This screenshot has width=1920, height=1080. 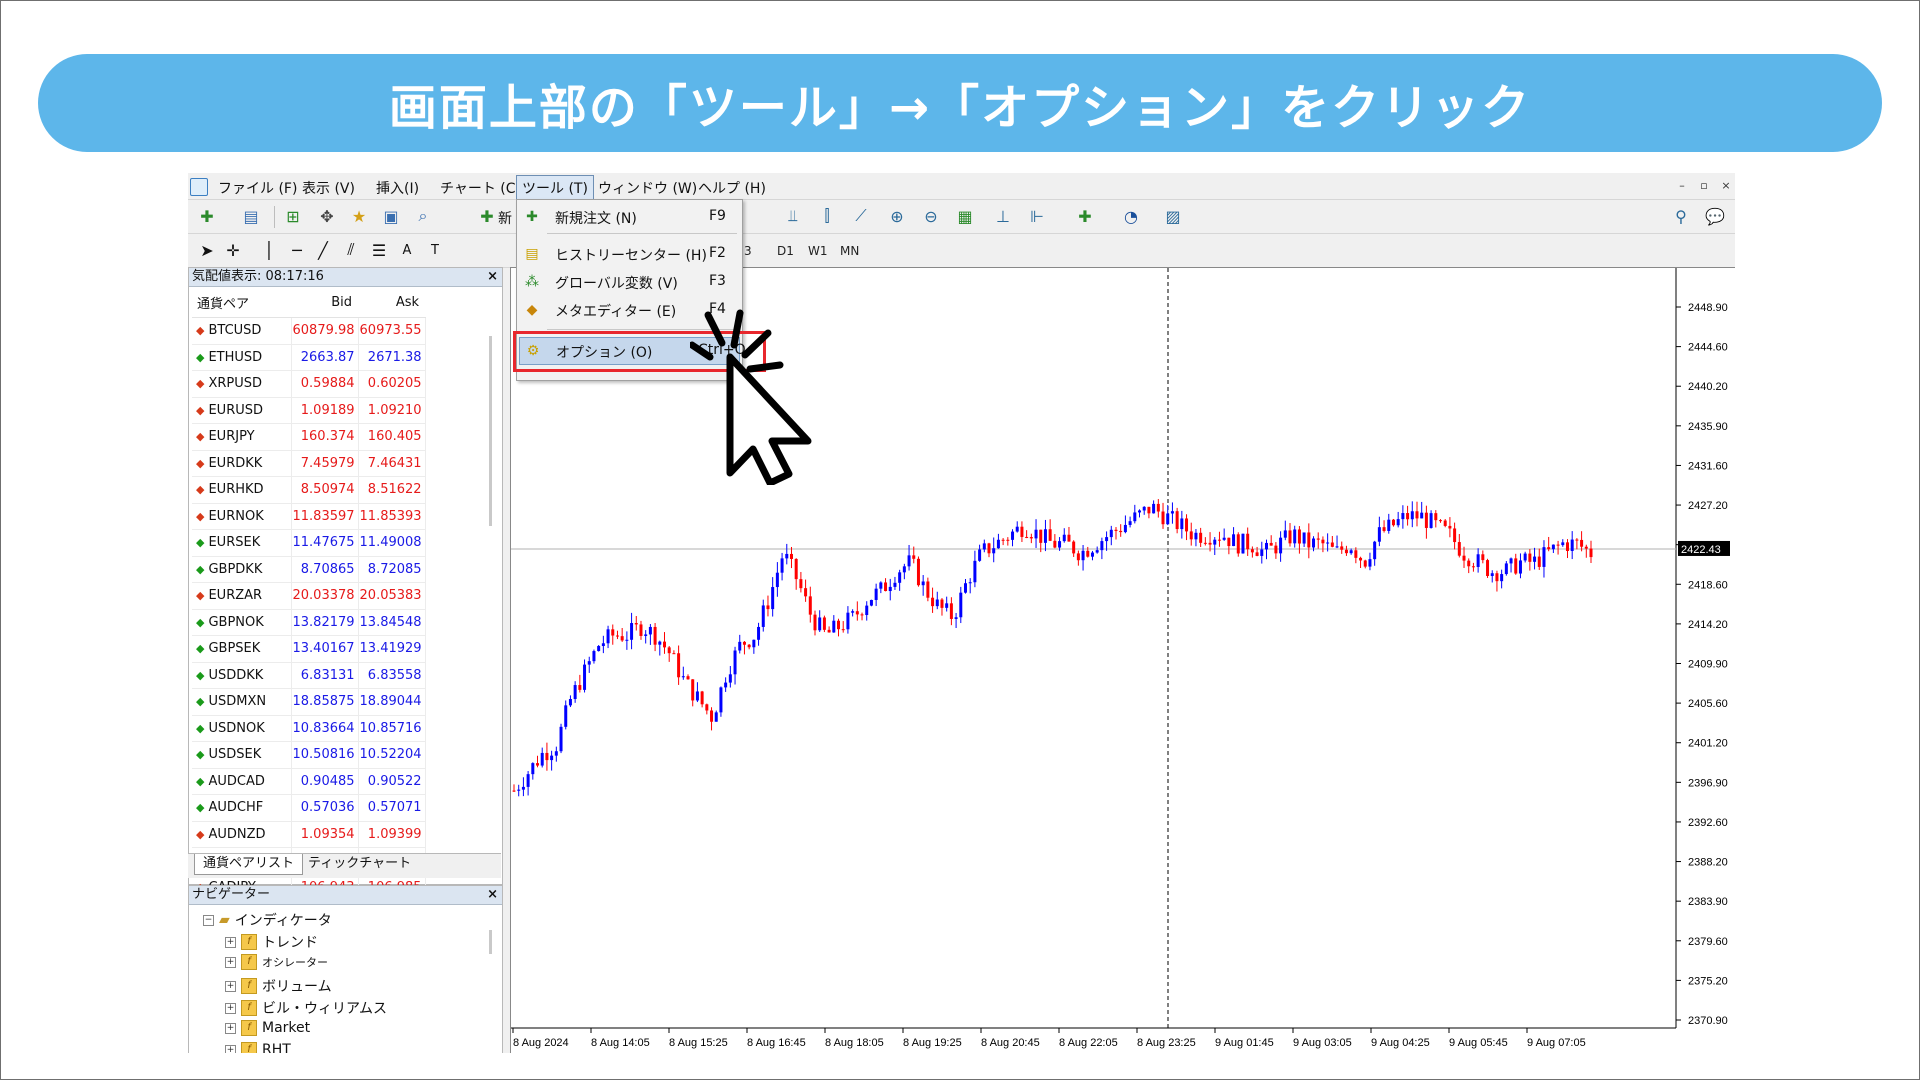 I want to click on new-order-toolbar-icon: ✚, so click(x=487, y=216).